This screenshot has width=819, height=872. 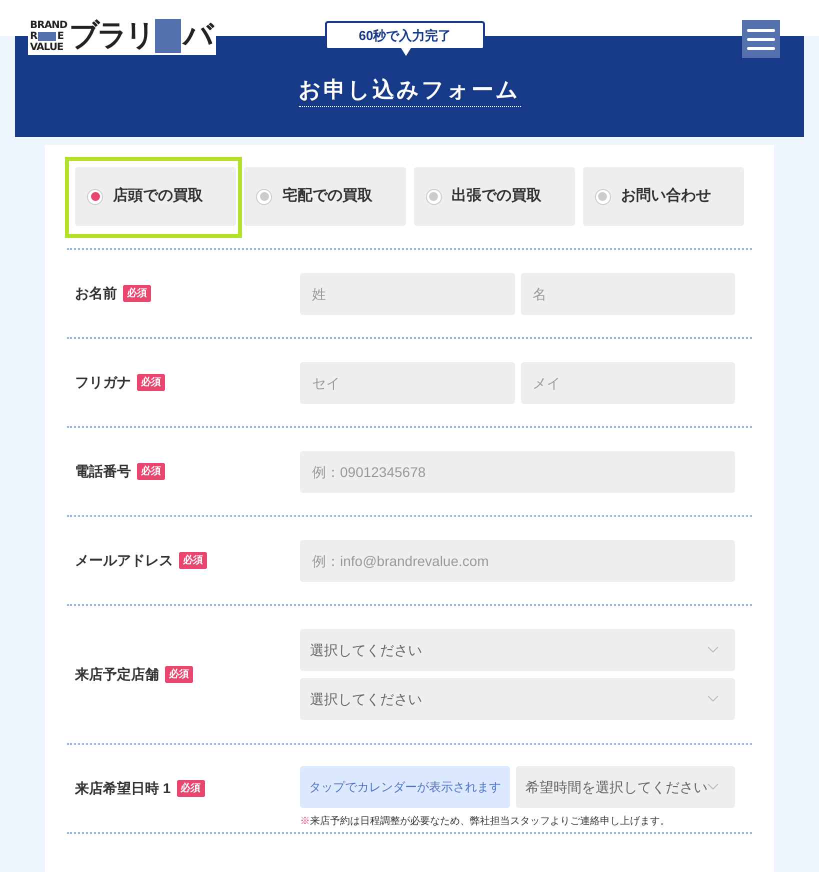 What do you see at coordinates (103, 382) in the screenshot?
I see `field-label: フリガナ` at bounding box center [103, 382].